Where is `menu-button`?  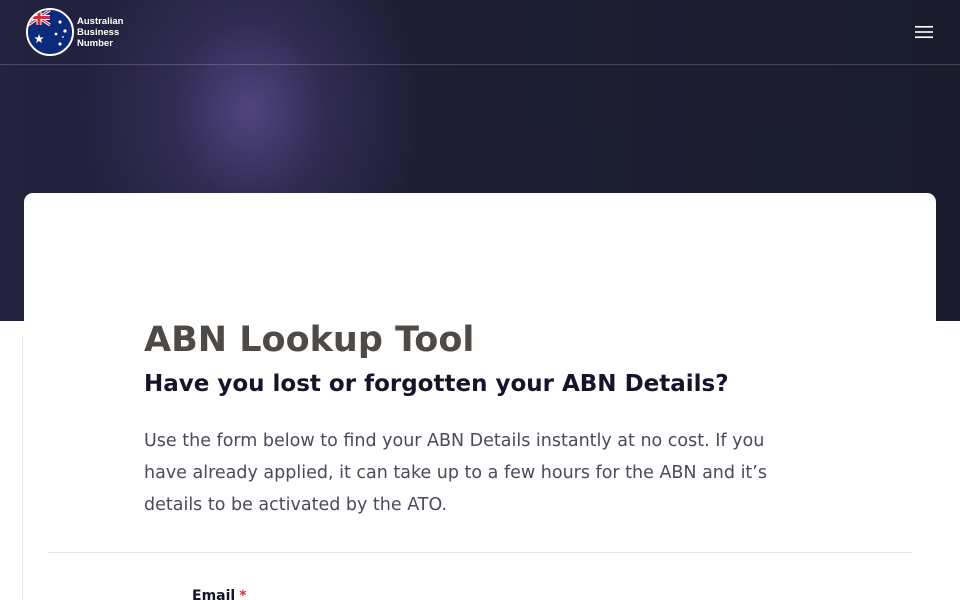 menu-button is located at coordinates (924, 32).